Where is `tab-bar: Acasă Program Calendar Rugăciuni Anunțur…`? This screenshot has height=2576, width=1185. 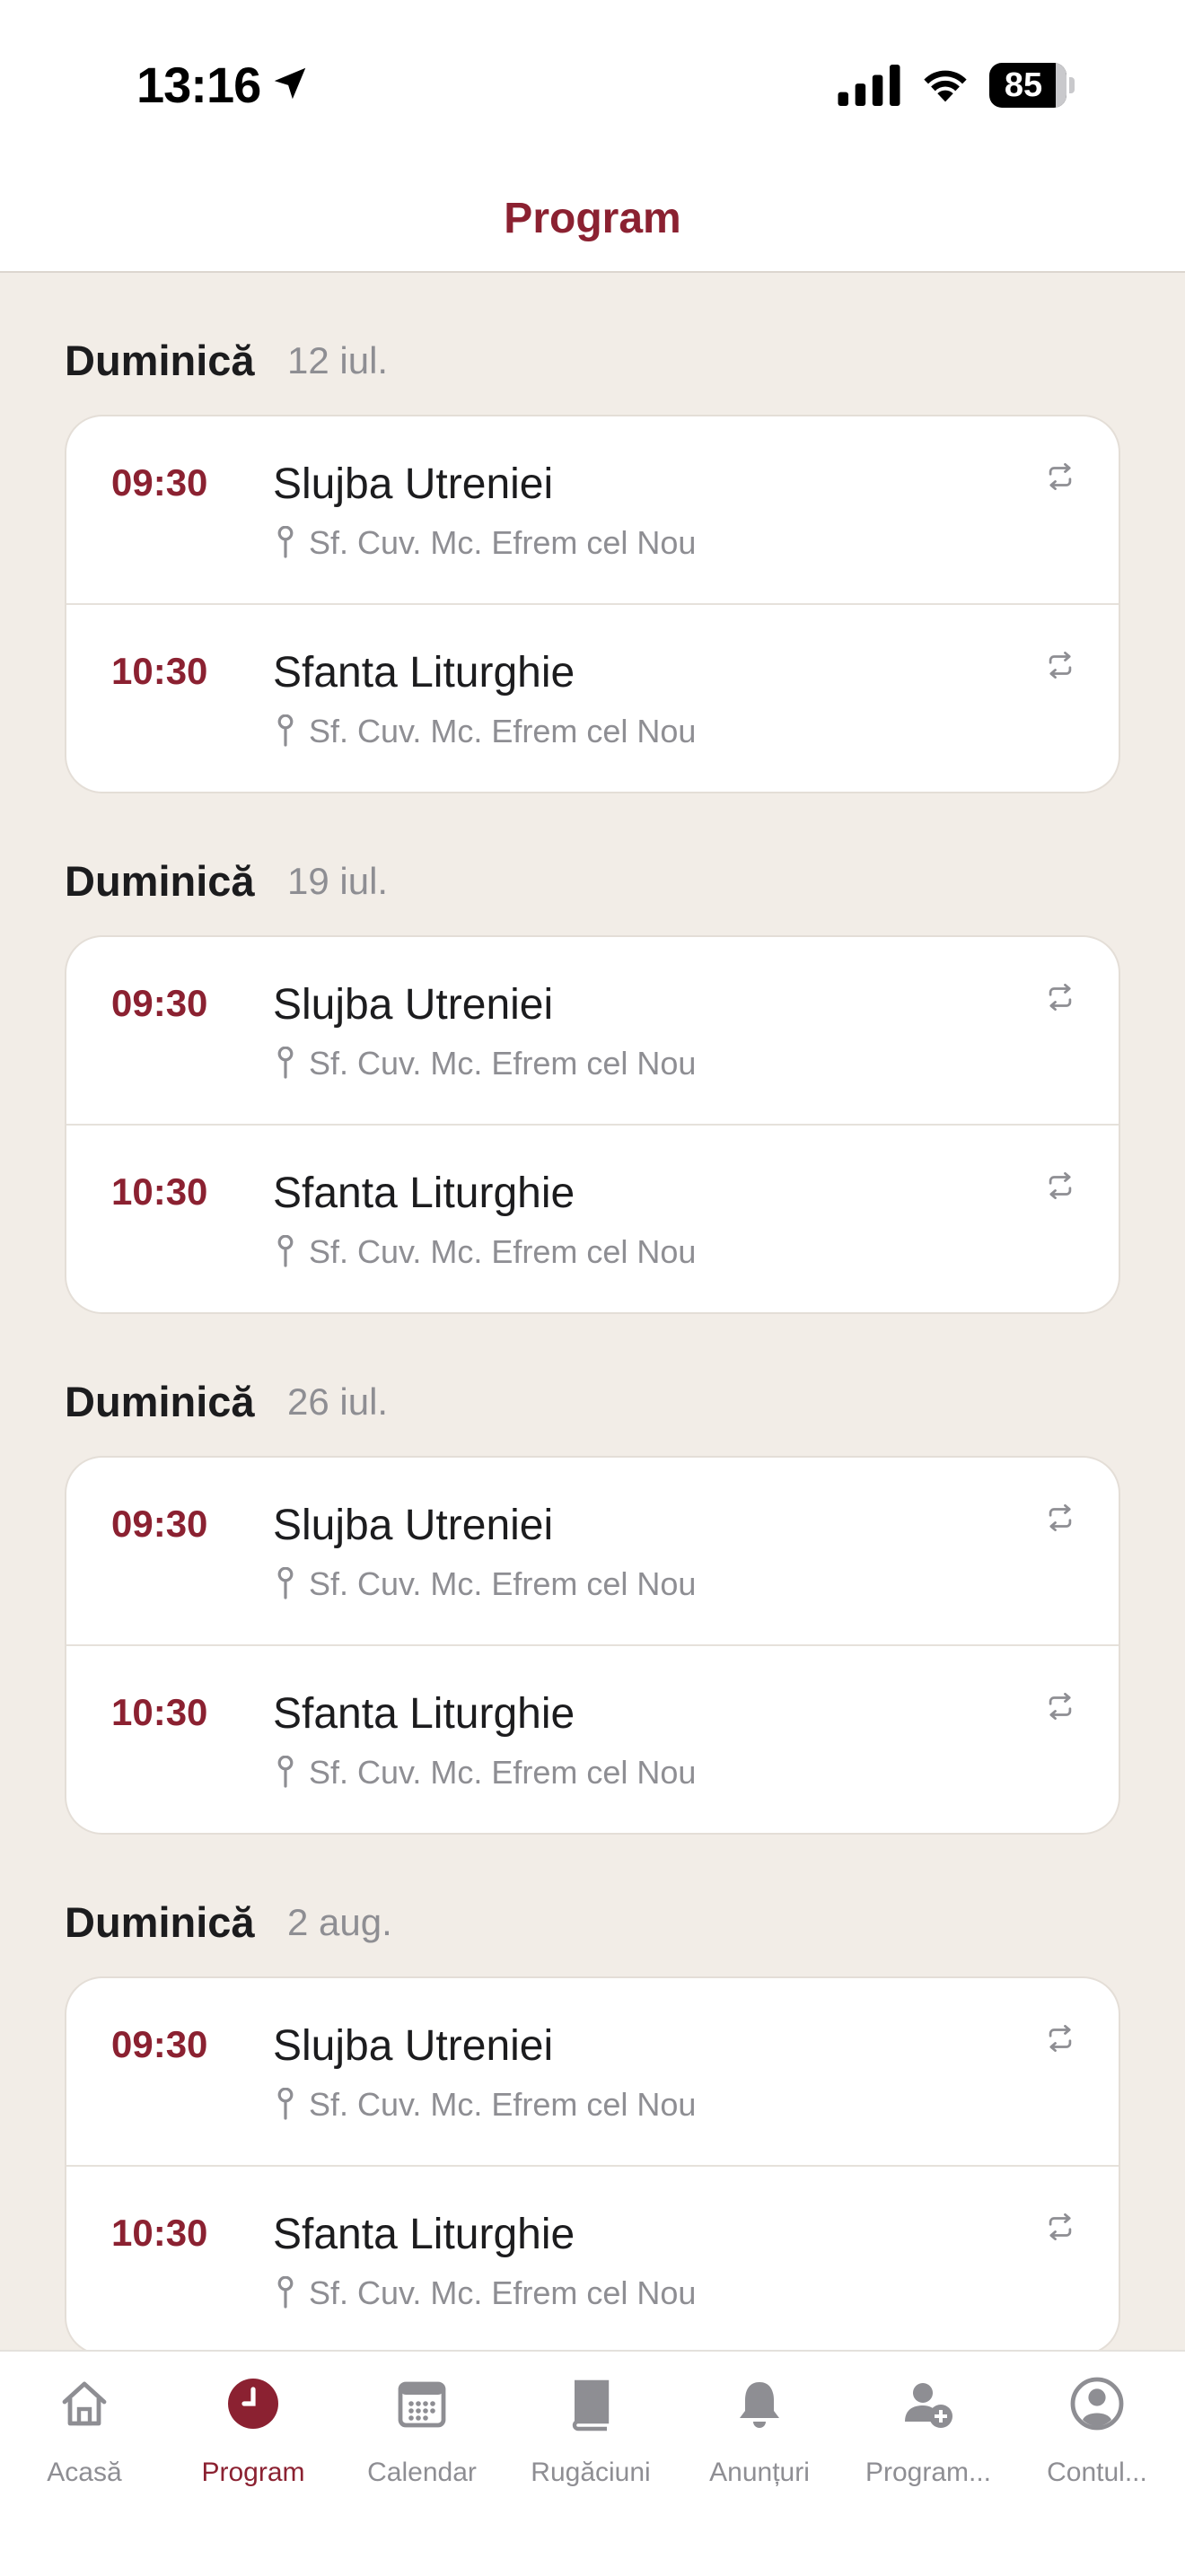 tab-bar: Acasă Program Calendar Rugăciuni Anunțur… is located at coordinates (592, 2463).